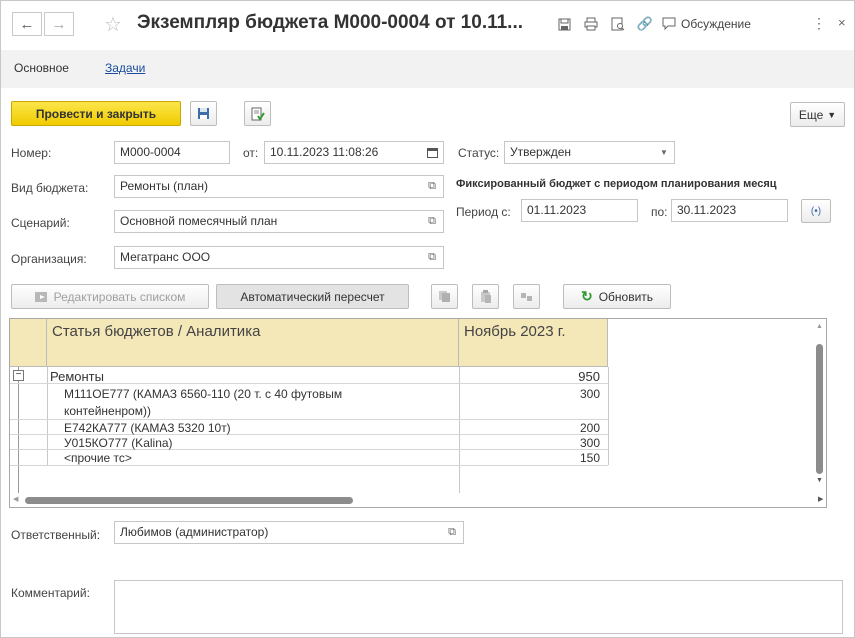  Describe the element at coordinates (479, 153) in the screenshot. I see `status-label: Статус:` at that location.